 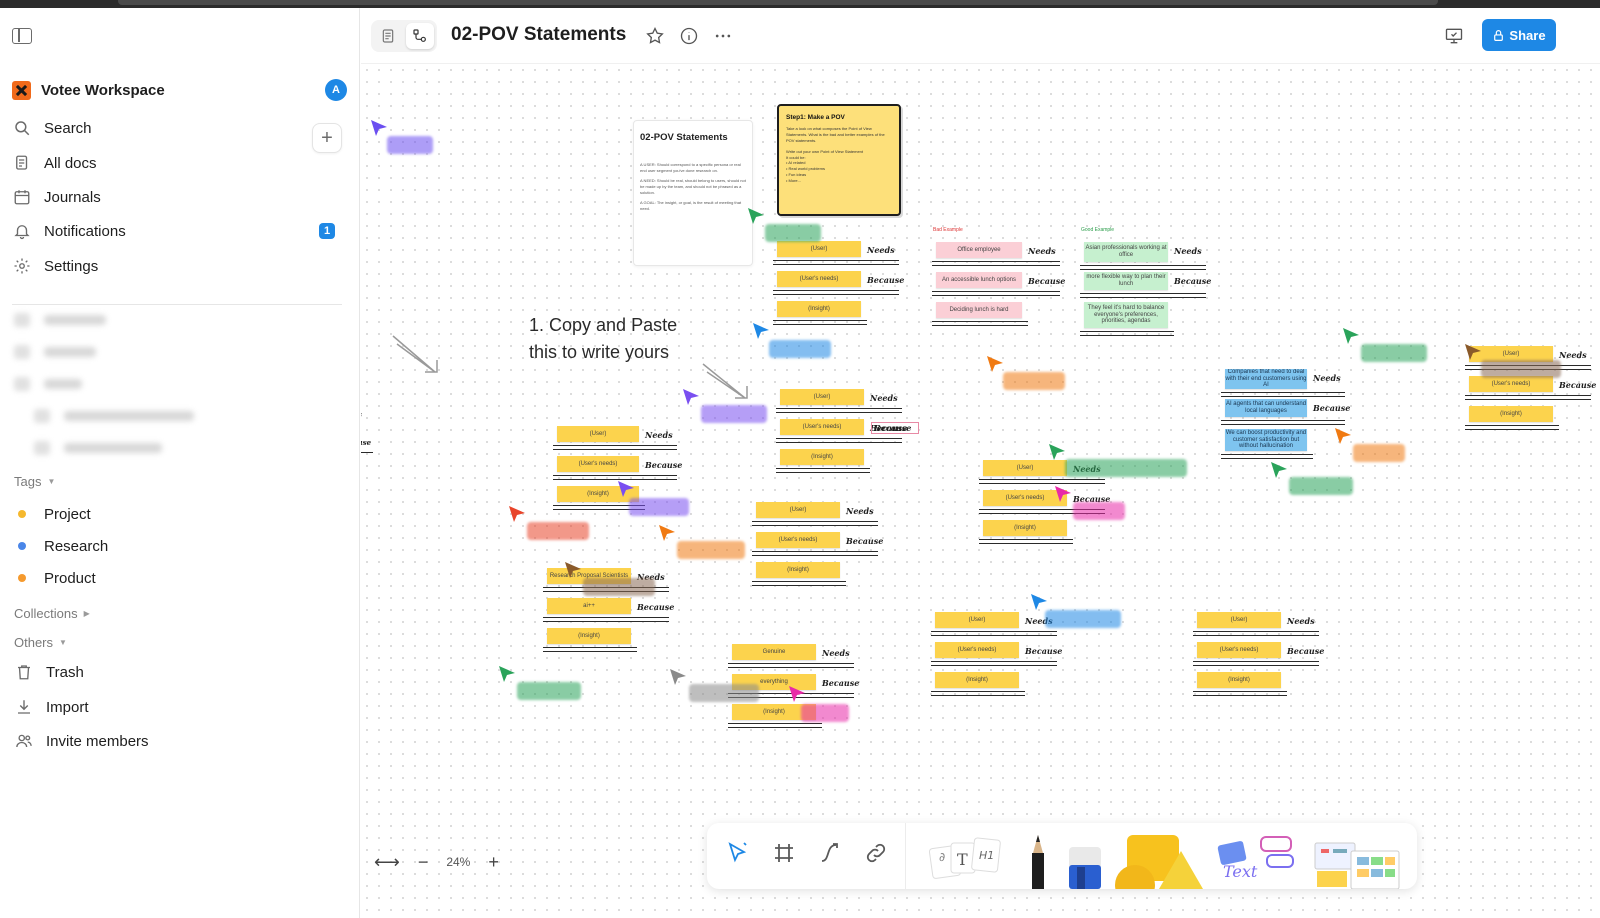 What do you see at coordinates (1573, 355) in the screenshot?
I see `needs-label: Needs` at bounding box center [1573, 355].